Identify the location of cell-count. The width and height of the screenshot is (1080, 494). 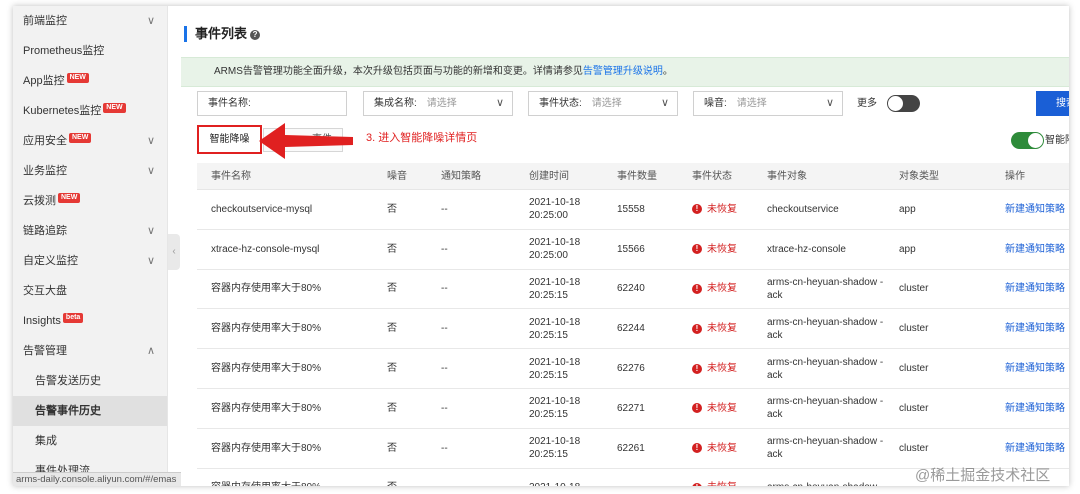
(652, 477).